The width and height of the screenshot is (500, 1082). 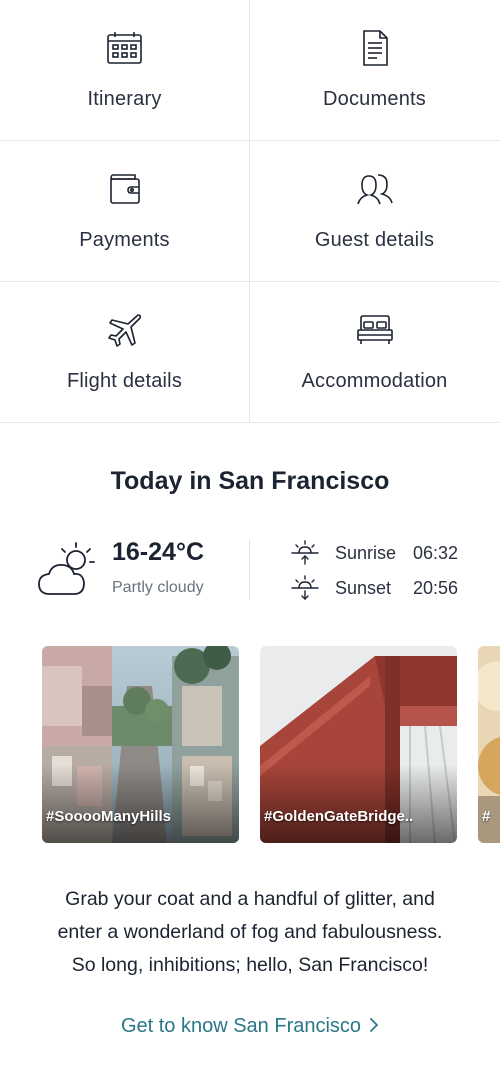 What do you see at coordinates (374, 240) in the screenshot?
I see `tile-label: Guest details` at bounding box center [374, 240].